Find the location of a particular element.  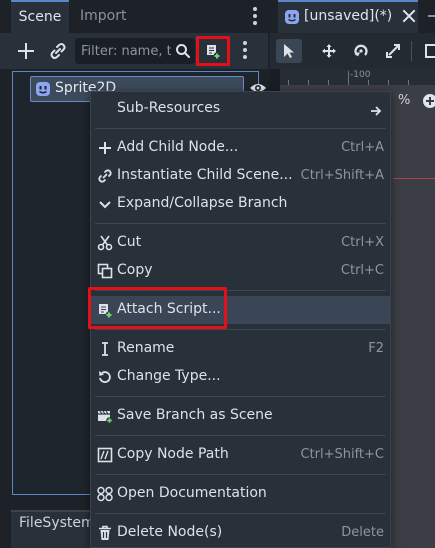

scene-tabs-bar: [unsaved](*) is located at coordinates (352, 16).